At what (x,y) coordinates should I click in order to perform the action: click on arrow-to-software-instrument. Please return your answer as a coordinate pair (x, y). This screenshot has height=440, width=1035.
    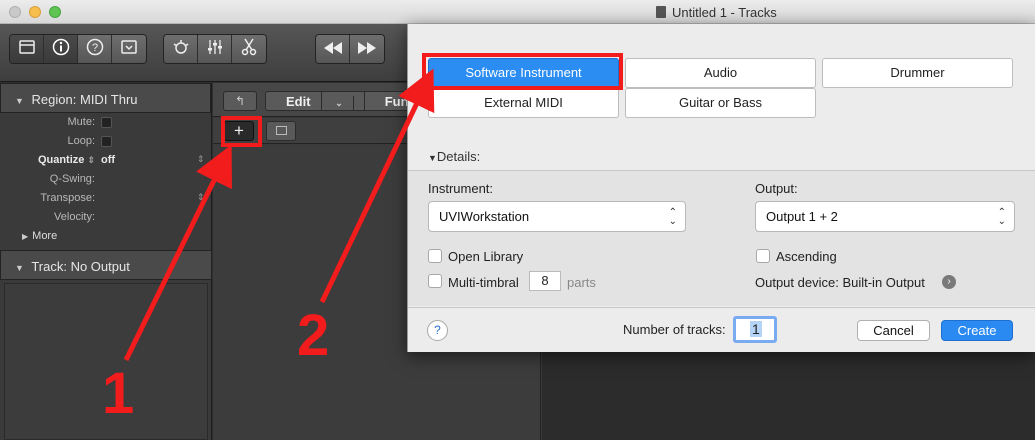
    Looking at the image, I should click on (377, 186).